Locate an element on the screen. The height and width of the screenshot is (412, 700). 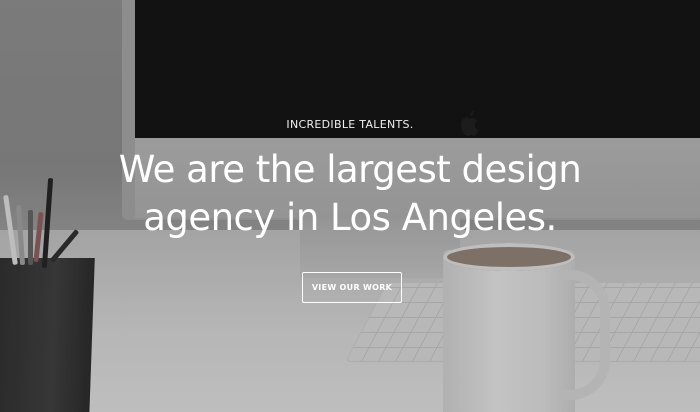
hero-headline-line1: We are the largest design is located at coordinates (350, 169).